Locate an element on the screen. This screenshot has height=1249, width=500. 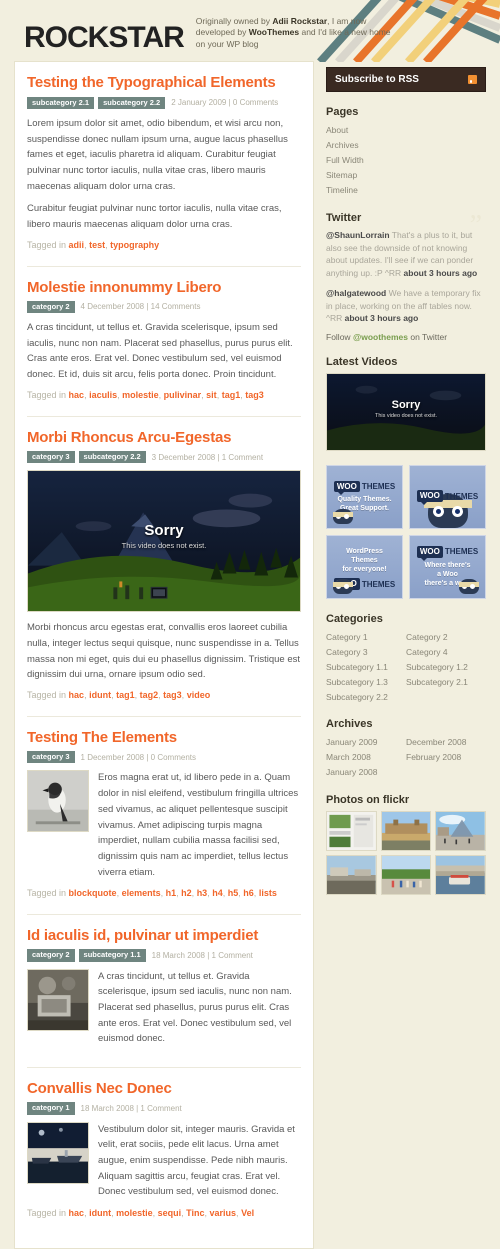
post-title-link: Molestie innonummy Libero is located at coordinates (164, 287).